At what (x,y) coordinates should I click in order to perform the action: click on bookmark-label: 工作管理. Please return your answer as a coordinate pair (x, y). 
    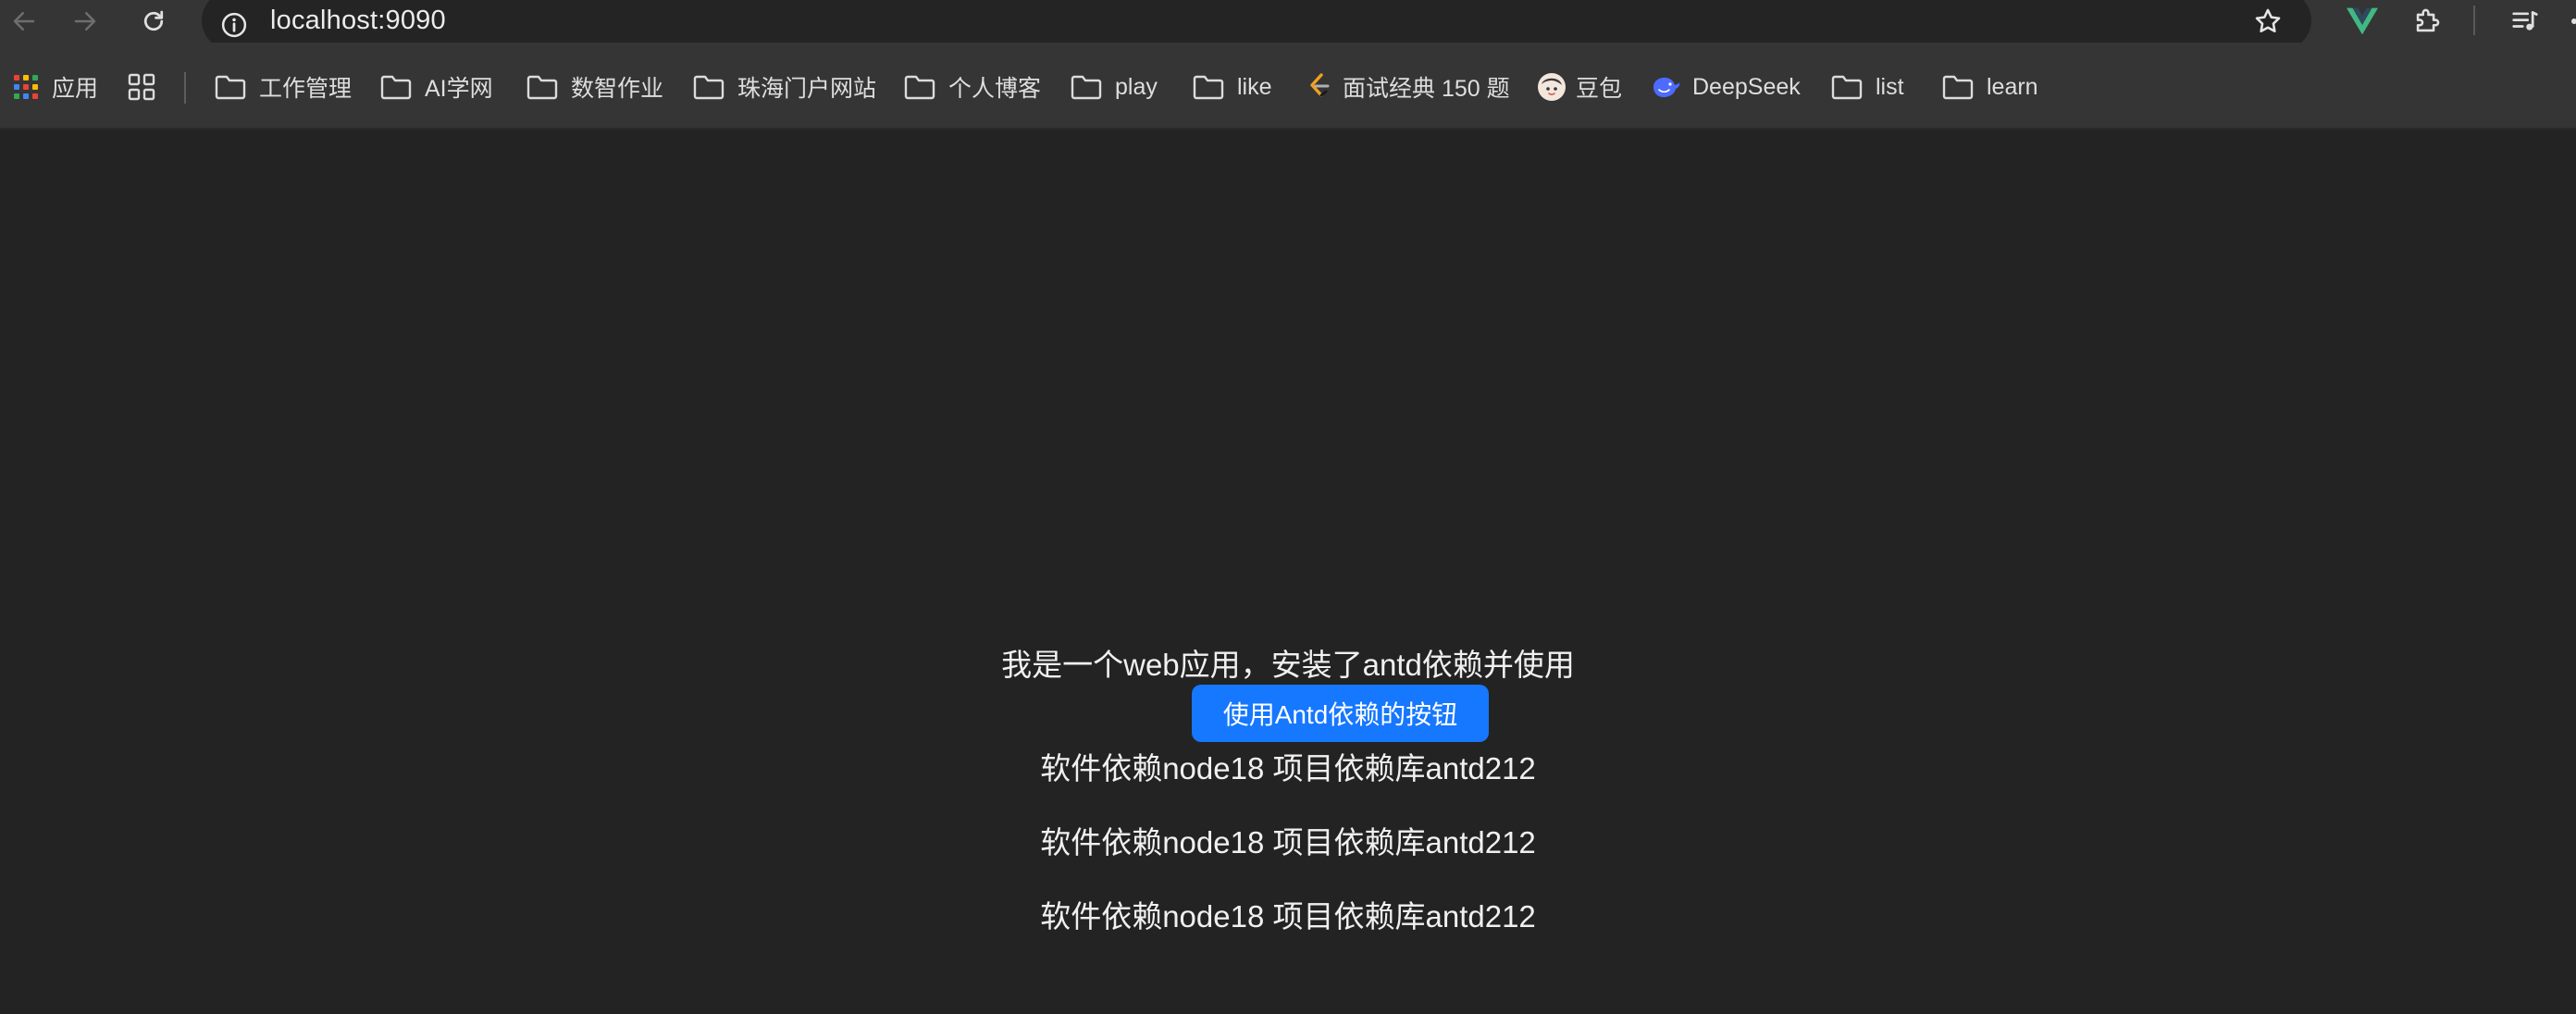
    Looking at the image, I should click on (306, 89).